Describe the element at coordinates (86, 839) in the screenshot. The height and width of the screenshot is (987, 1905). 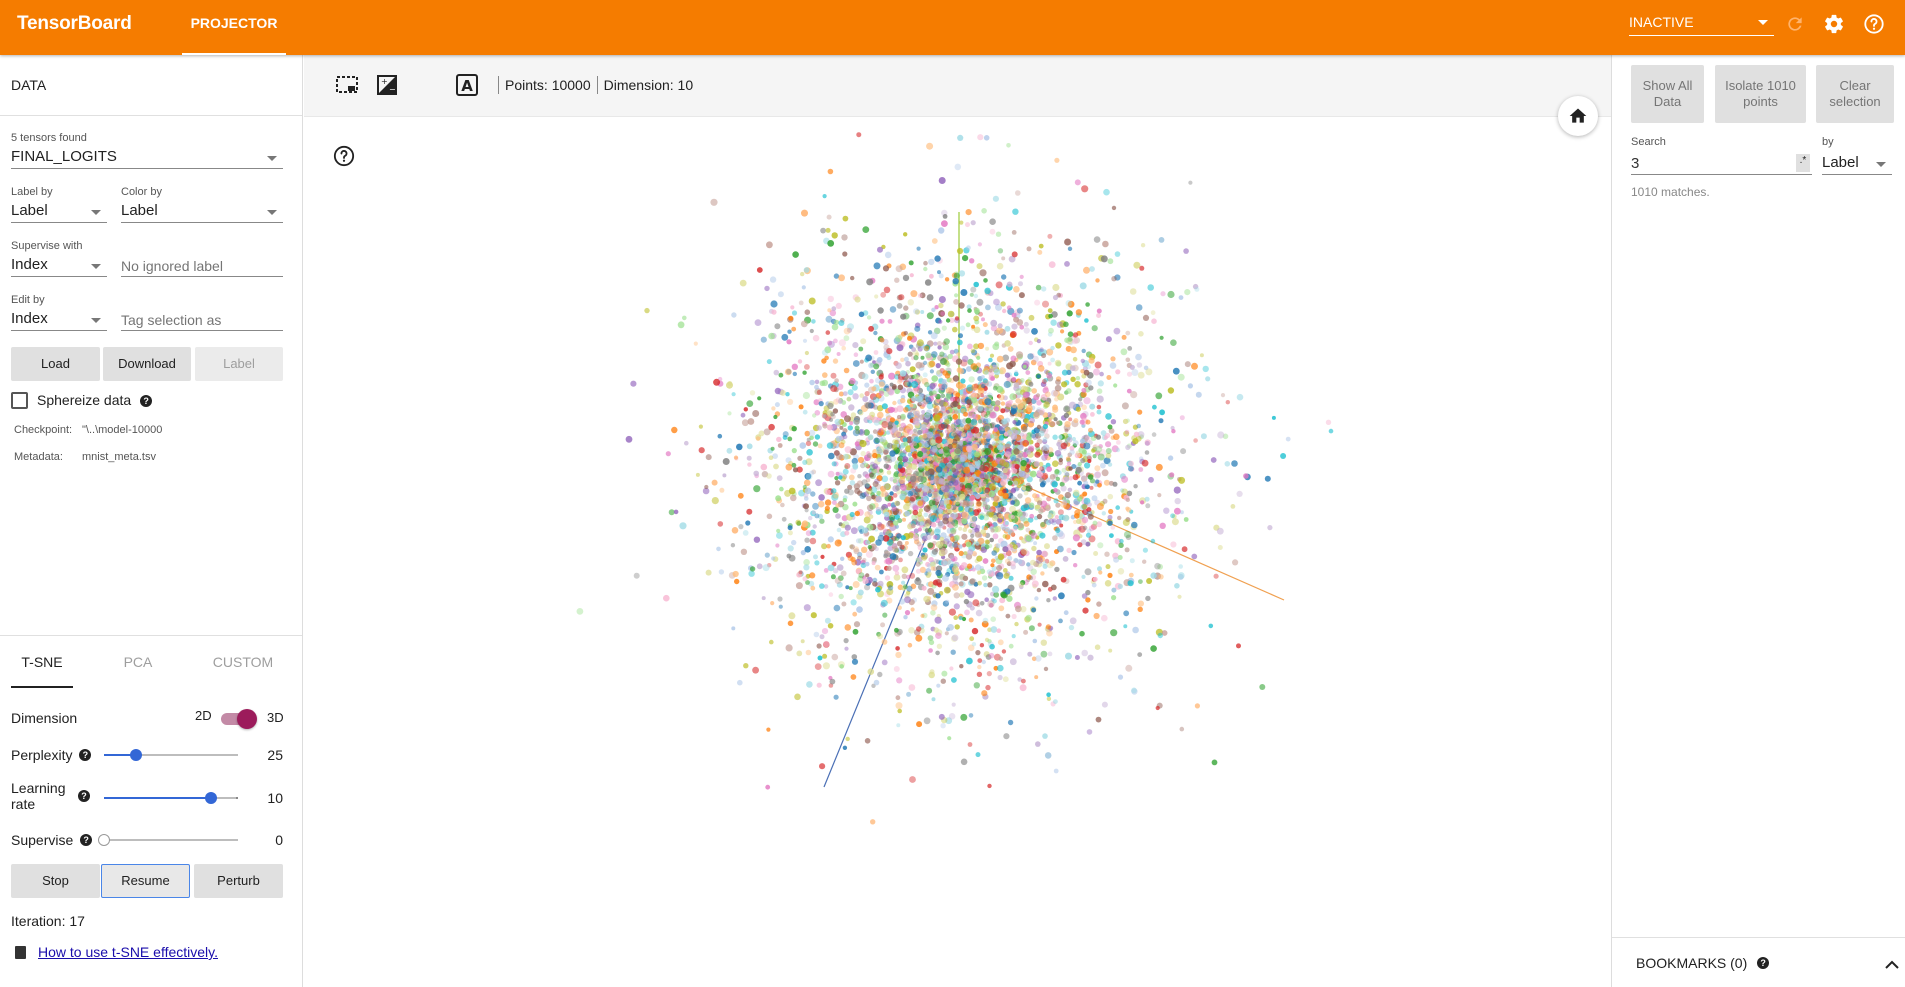
I see `help-icon: ?` at that location.